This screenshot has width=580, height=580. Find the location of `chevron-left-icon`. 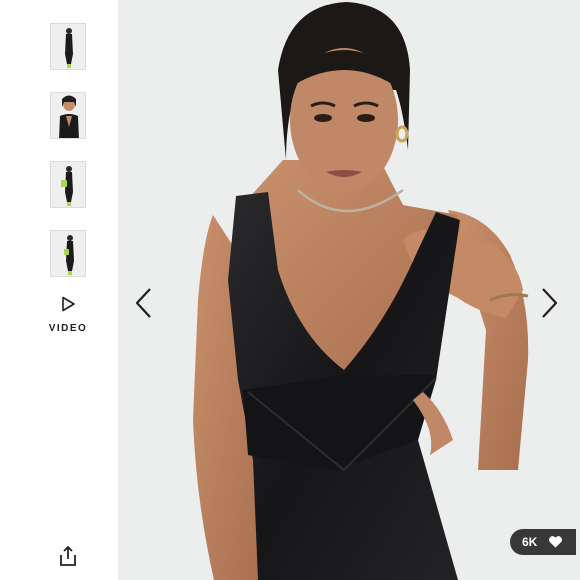

chevron-left-icon is located at coordinates (143, 303).